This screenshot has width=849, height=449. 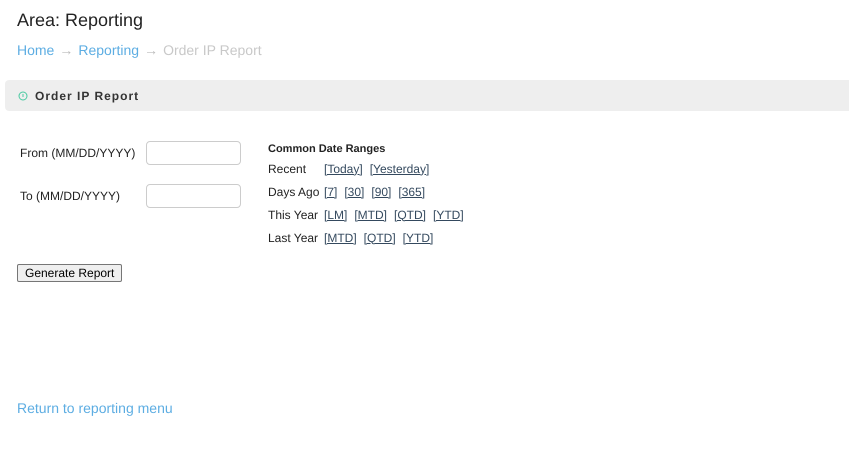 I want to click on date-ranges-heading: Common Date Ranges, so click(x=327, y=149).